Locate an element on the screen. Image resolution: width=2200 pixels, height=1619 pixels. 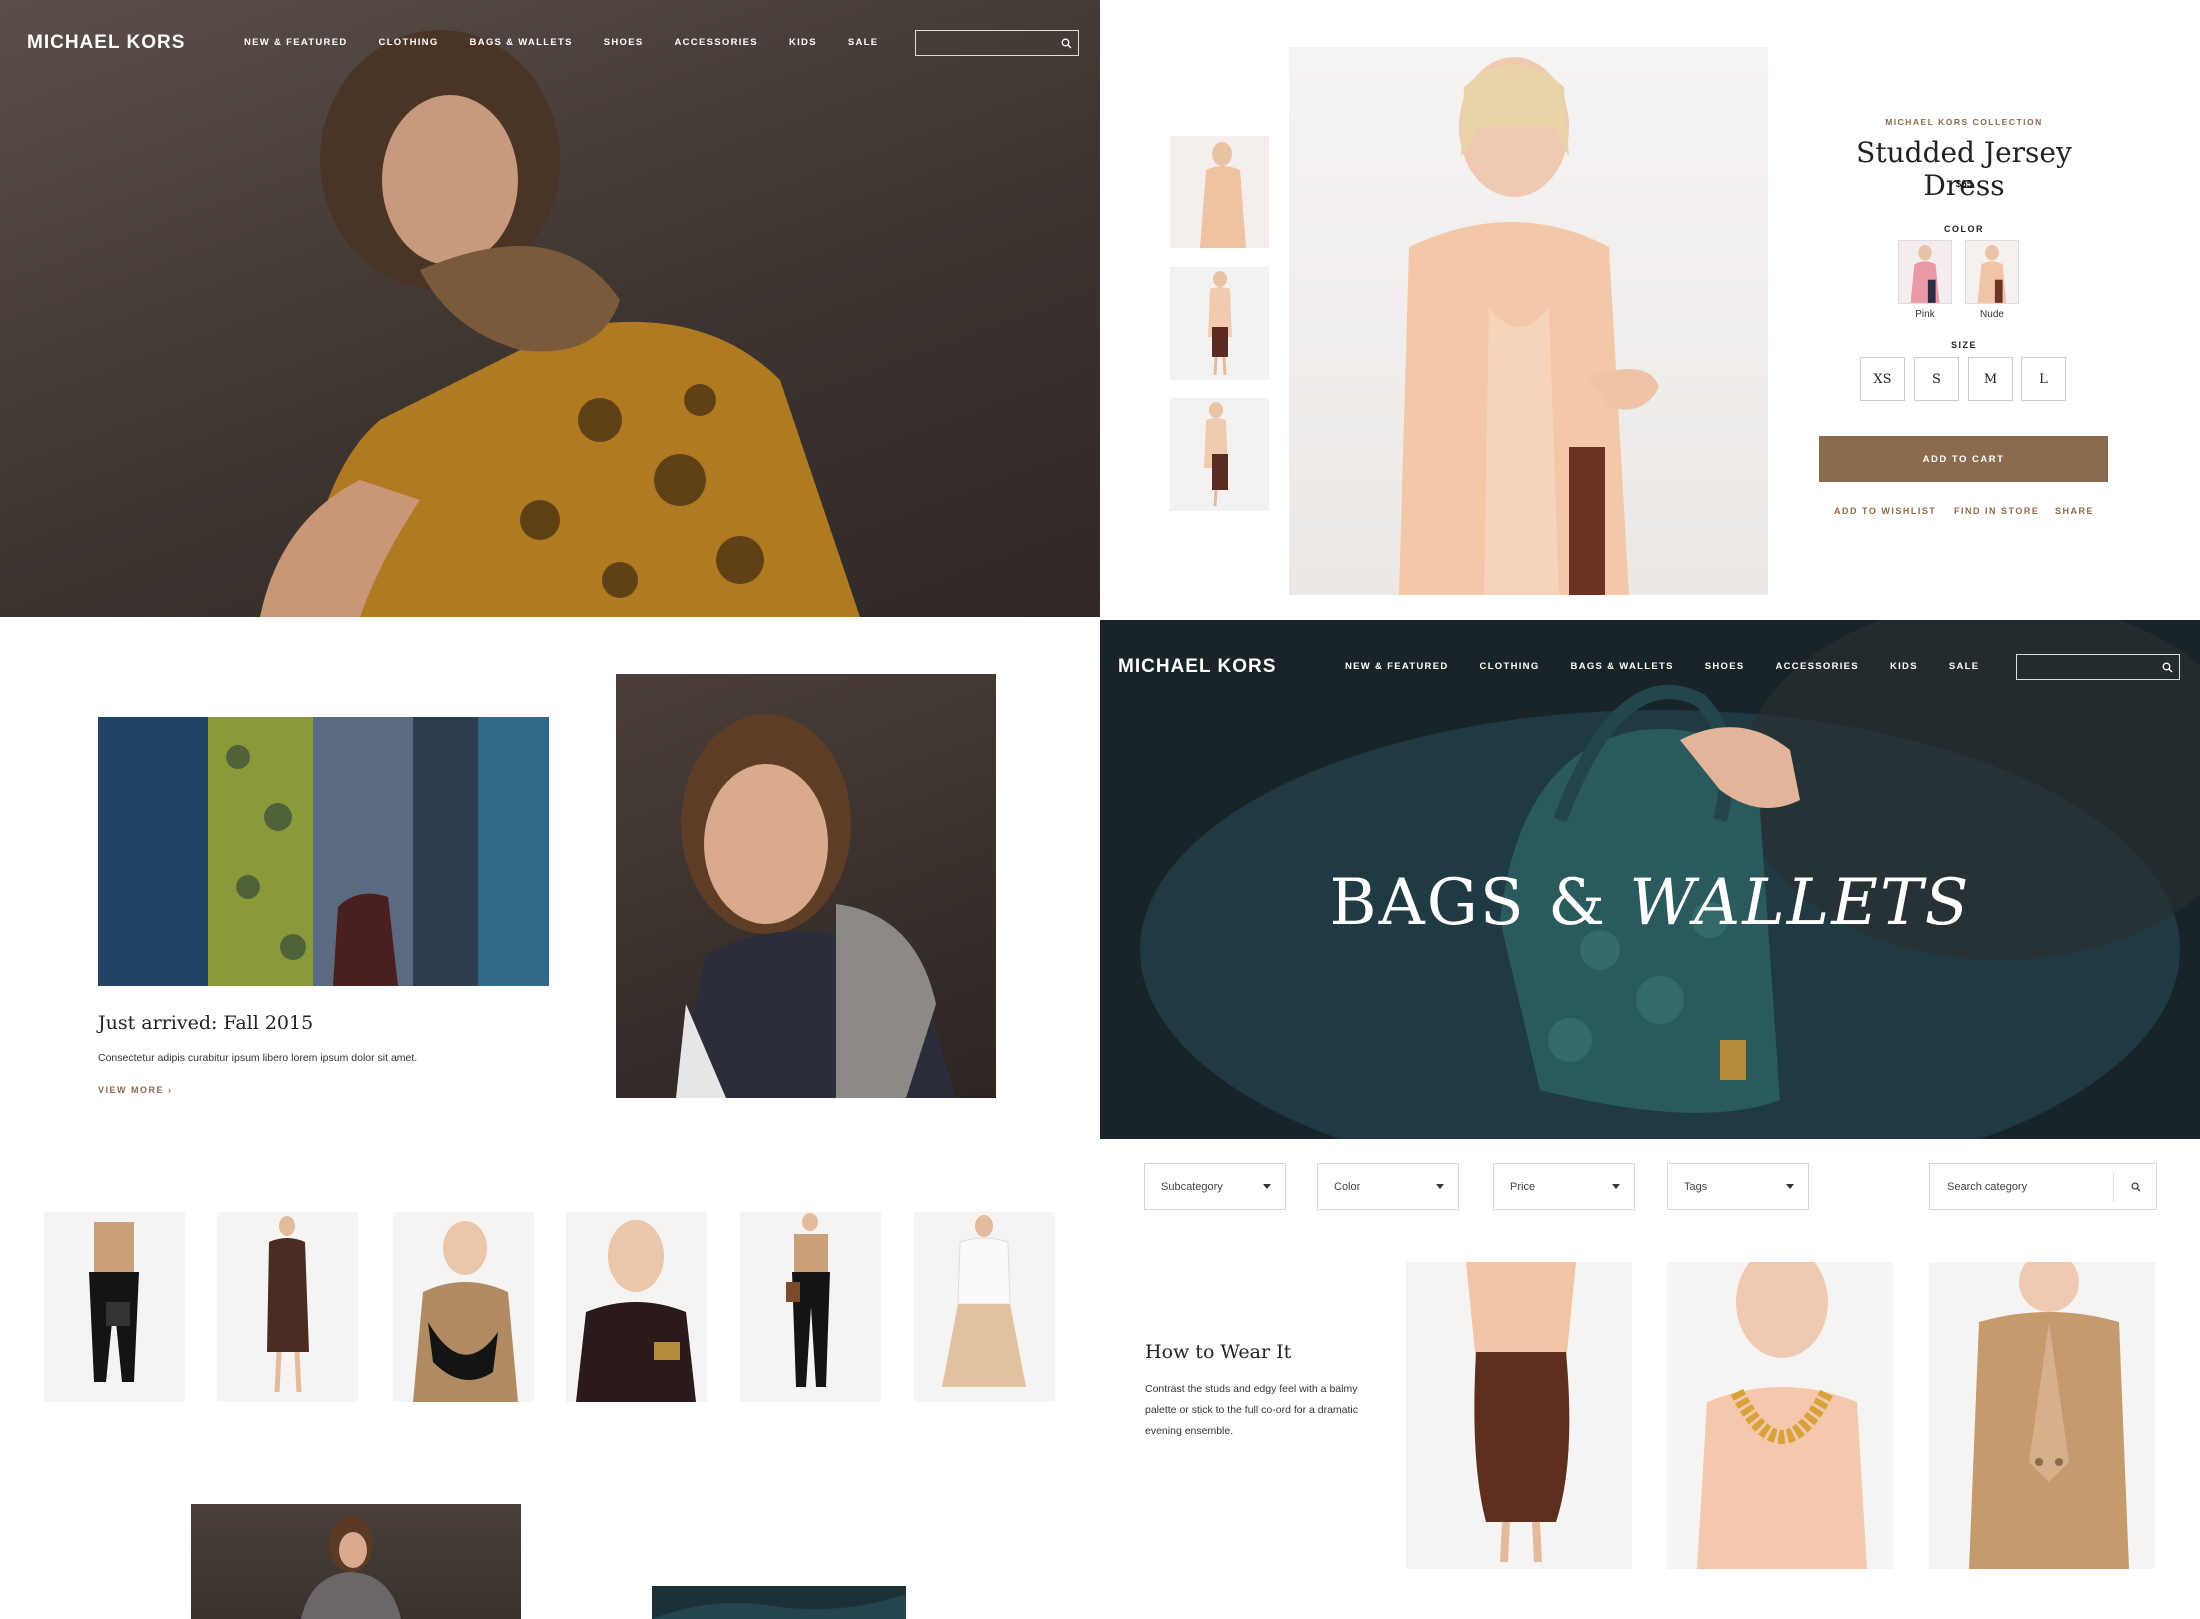
color-swatch-pink is located at coordinates (1925, 272).